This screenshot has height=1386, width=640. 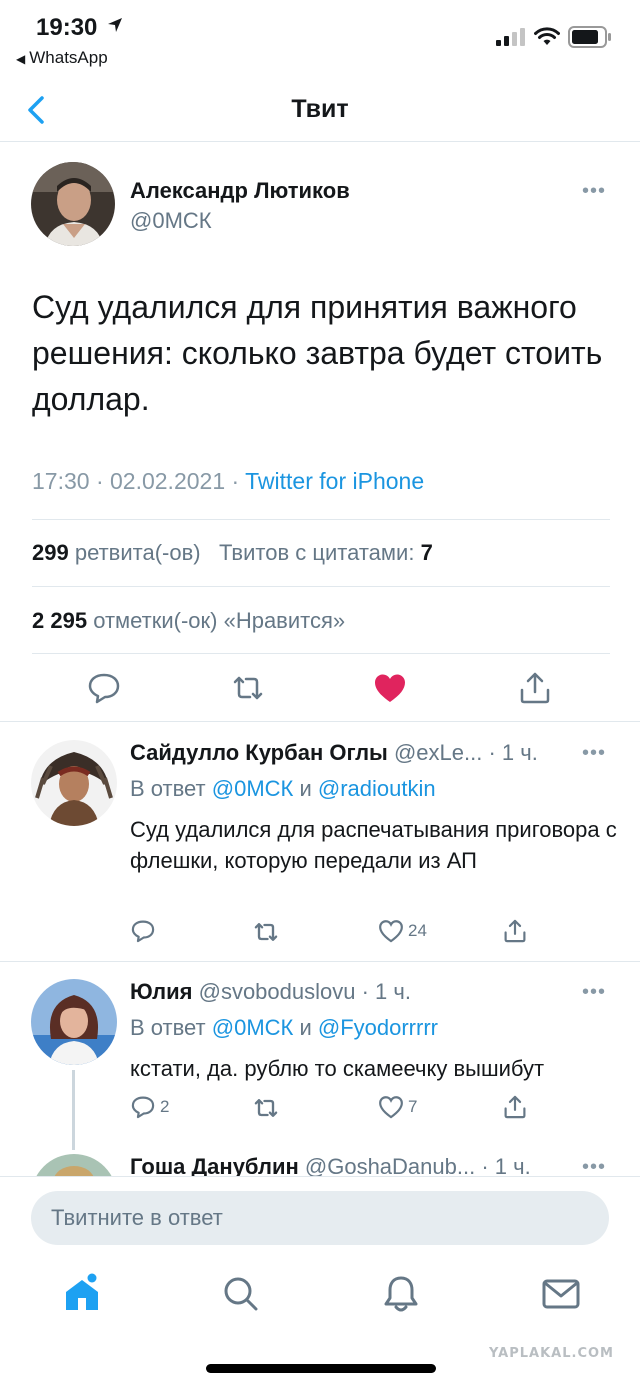 What do you see at coordinates (21, 59) in the screenshot?
I see `back-triangle-icon: ◀` at bounding box center [21, 59].